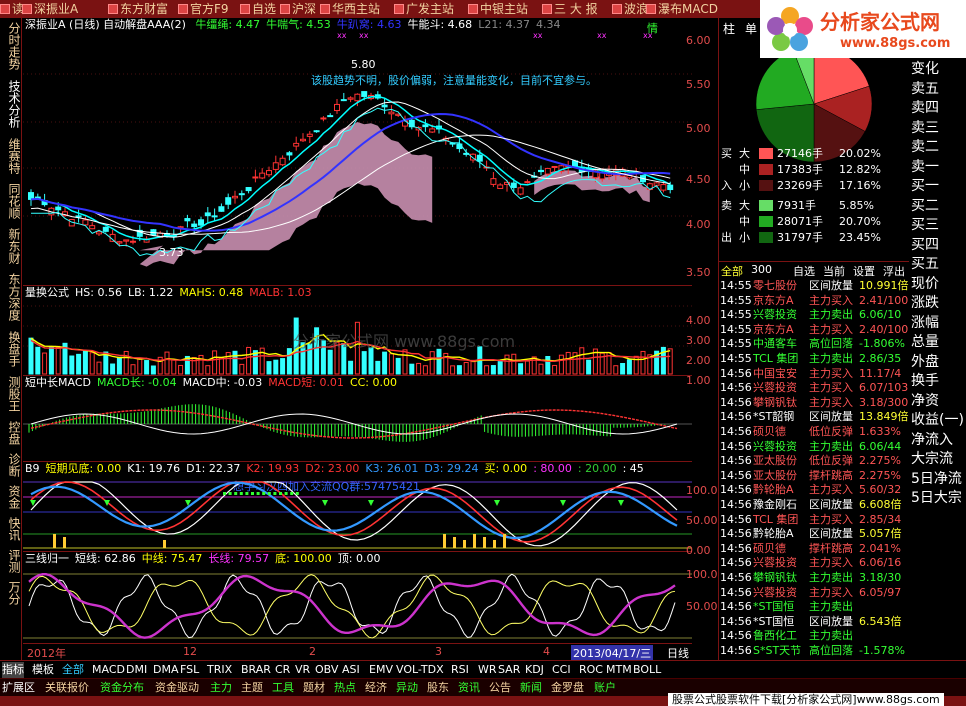 The height and width of the screenshot is (706, 966). Describe the element at coordinates (814, 343) in the screenshot. I see `tick-row: 14:55 中通客车 高位回落 -1.806%` at that location.